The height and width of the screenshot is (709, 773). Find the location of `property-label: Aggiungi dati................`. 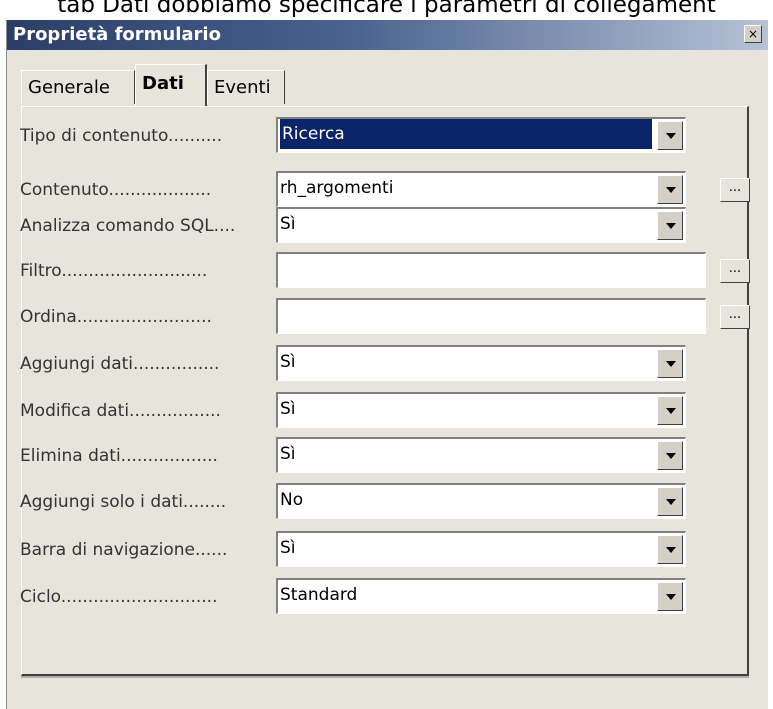

property-label: Aggiungi dati................ is located at coordinates (120, 364).